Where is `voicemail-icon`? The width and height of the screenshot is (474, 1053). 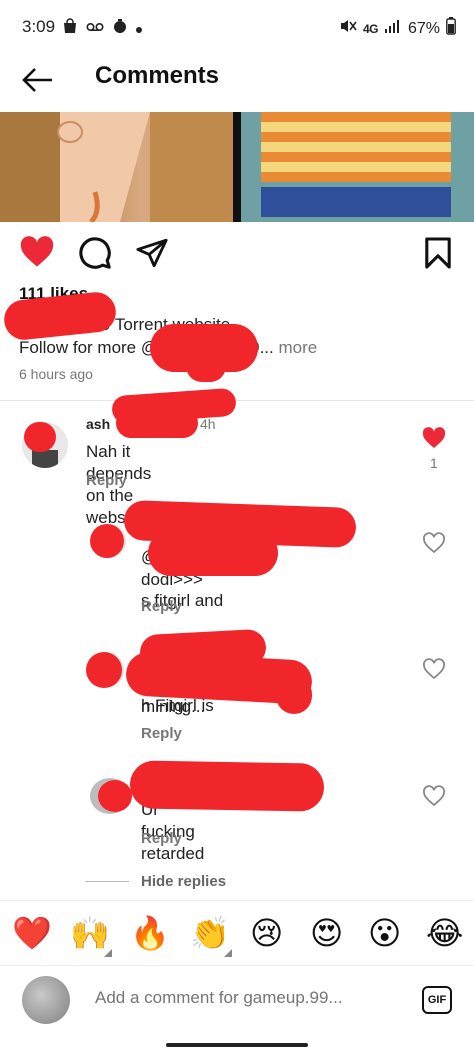
voicemail-icon is located at coordinates (95, 29).